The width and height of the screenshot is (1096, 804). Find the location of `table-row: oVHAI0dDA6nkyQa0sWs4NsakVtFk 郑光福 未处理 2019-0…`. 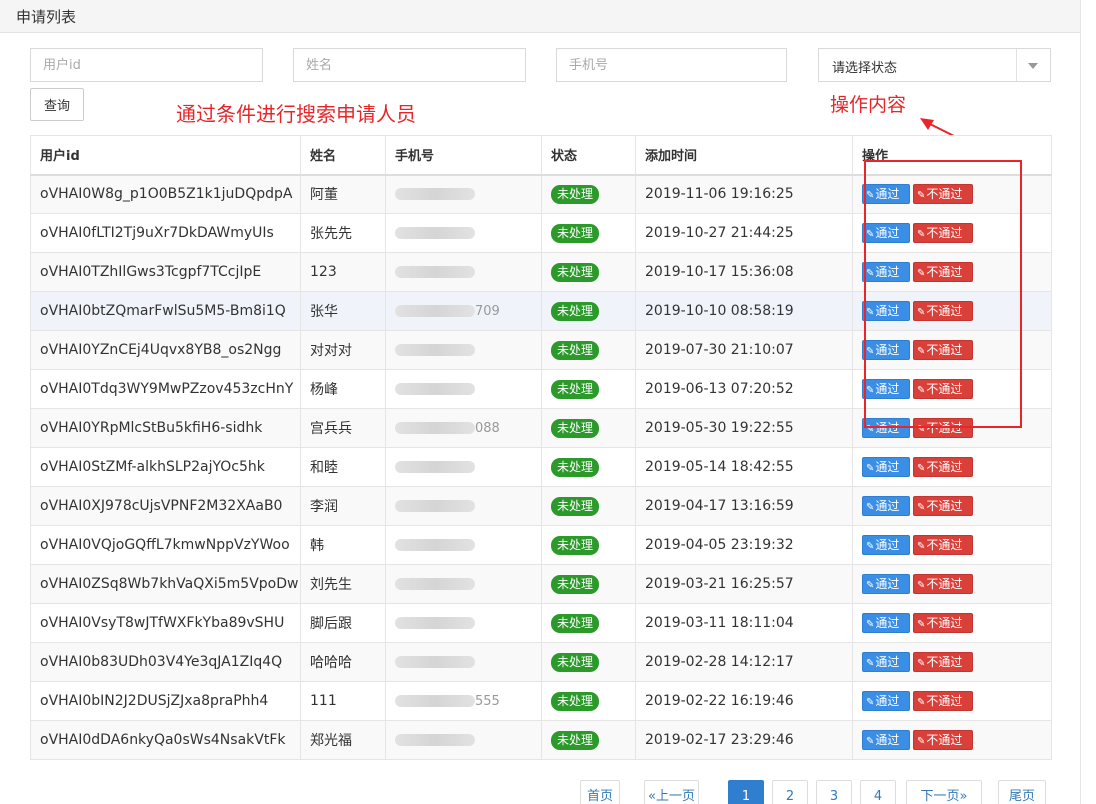

table-row: oVHAI0dDA6nkyQa0sWs4NsakVtFk 郑光福 未处理 2019-0… is located at coordinates (541, 740).